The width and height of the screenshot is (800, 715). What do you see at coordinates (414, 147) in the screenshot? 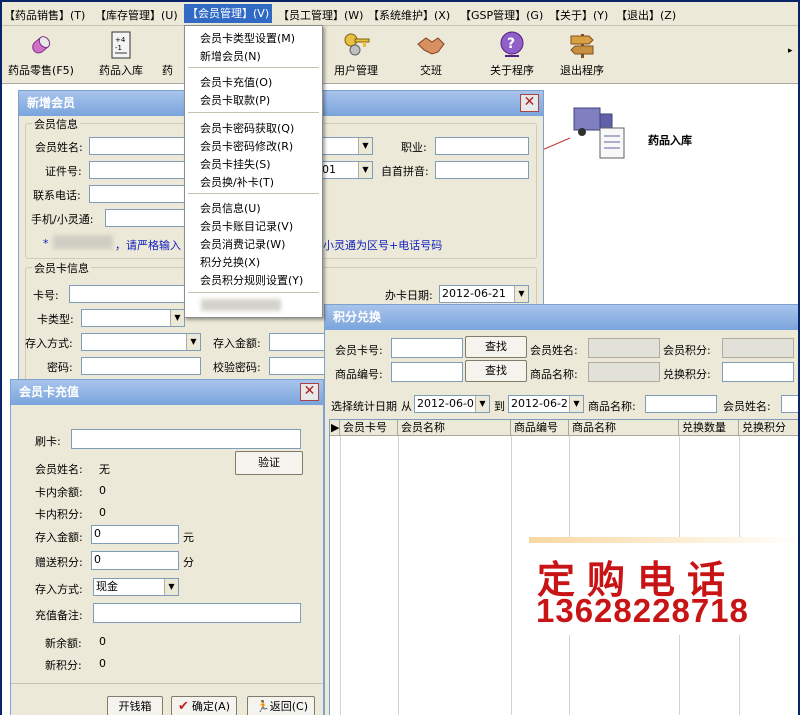
I see `occupation-label: 职业:` at bounding box center [414, 147].